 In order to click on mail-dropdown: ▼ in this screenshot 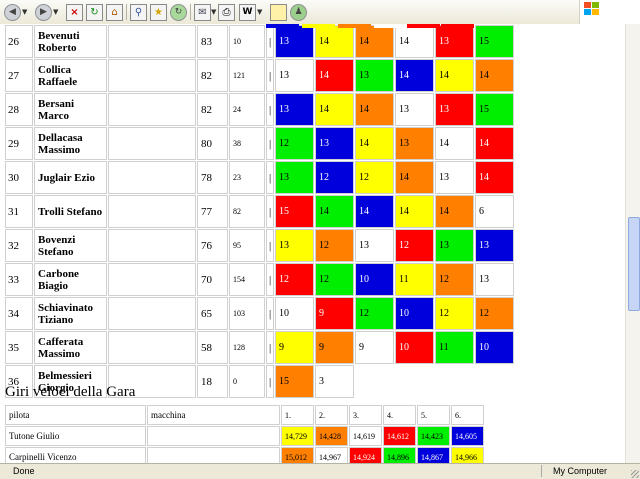, I will do `click(213, 12)`.